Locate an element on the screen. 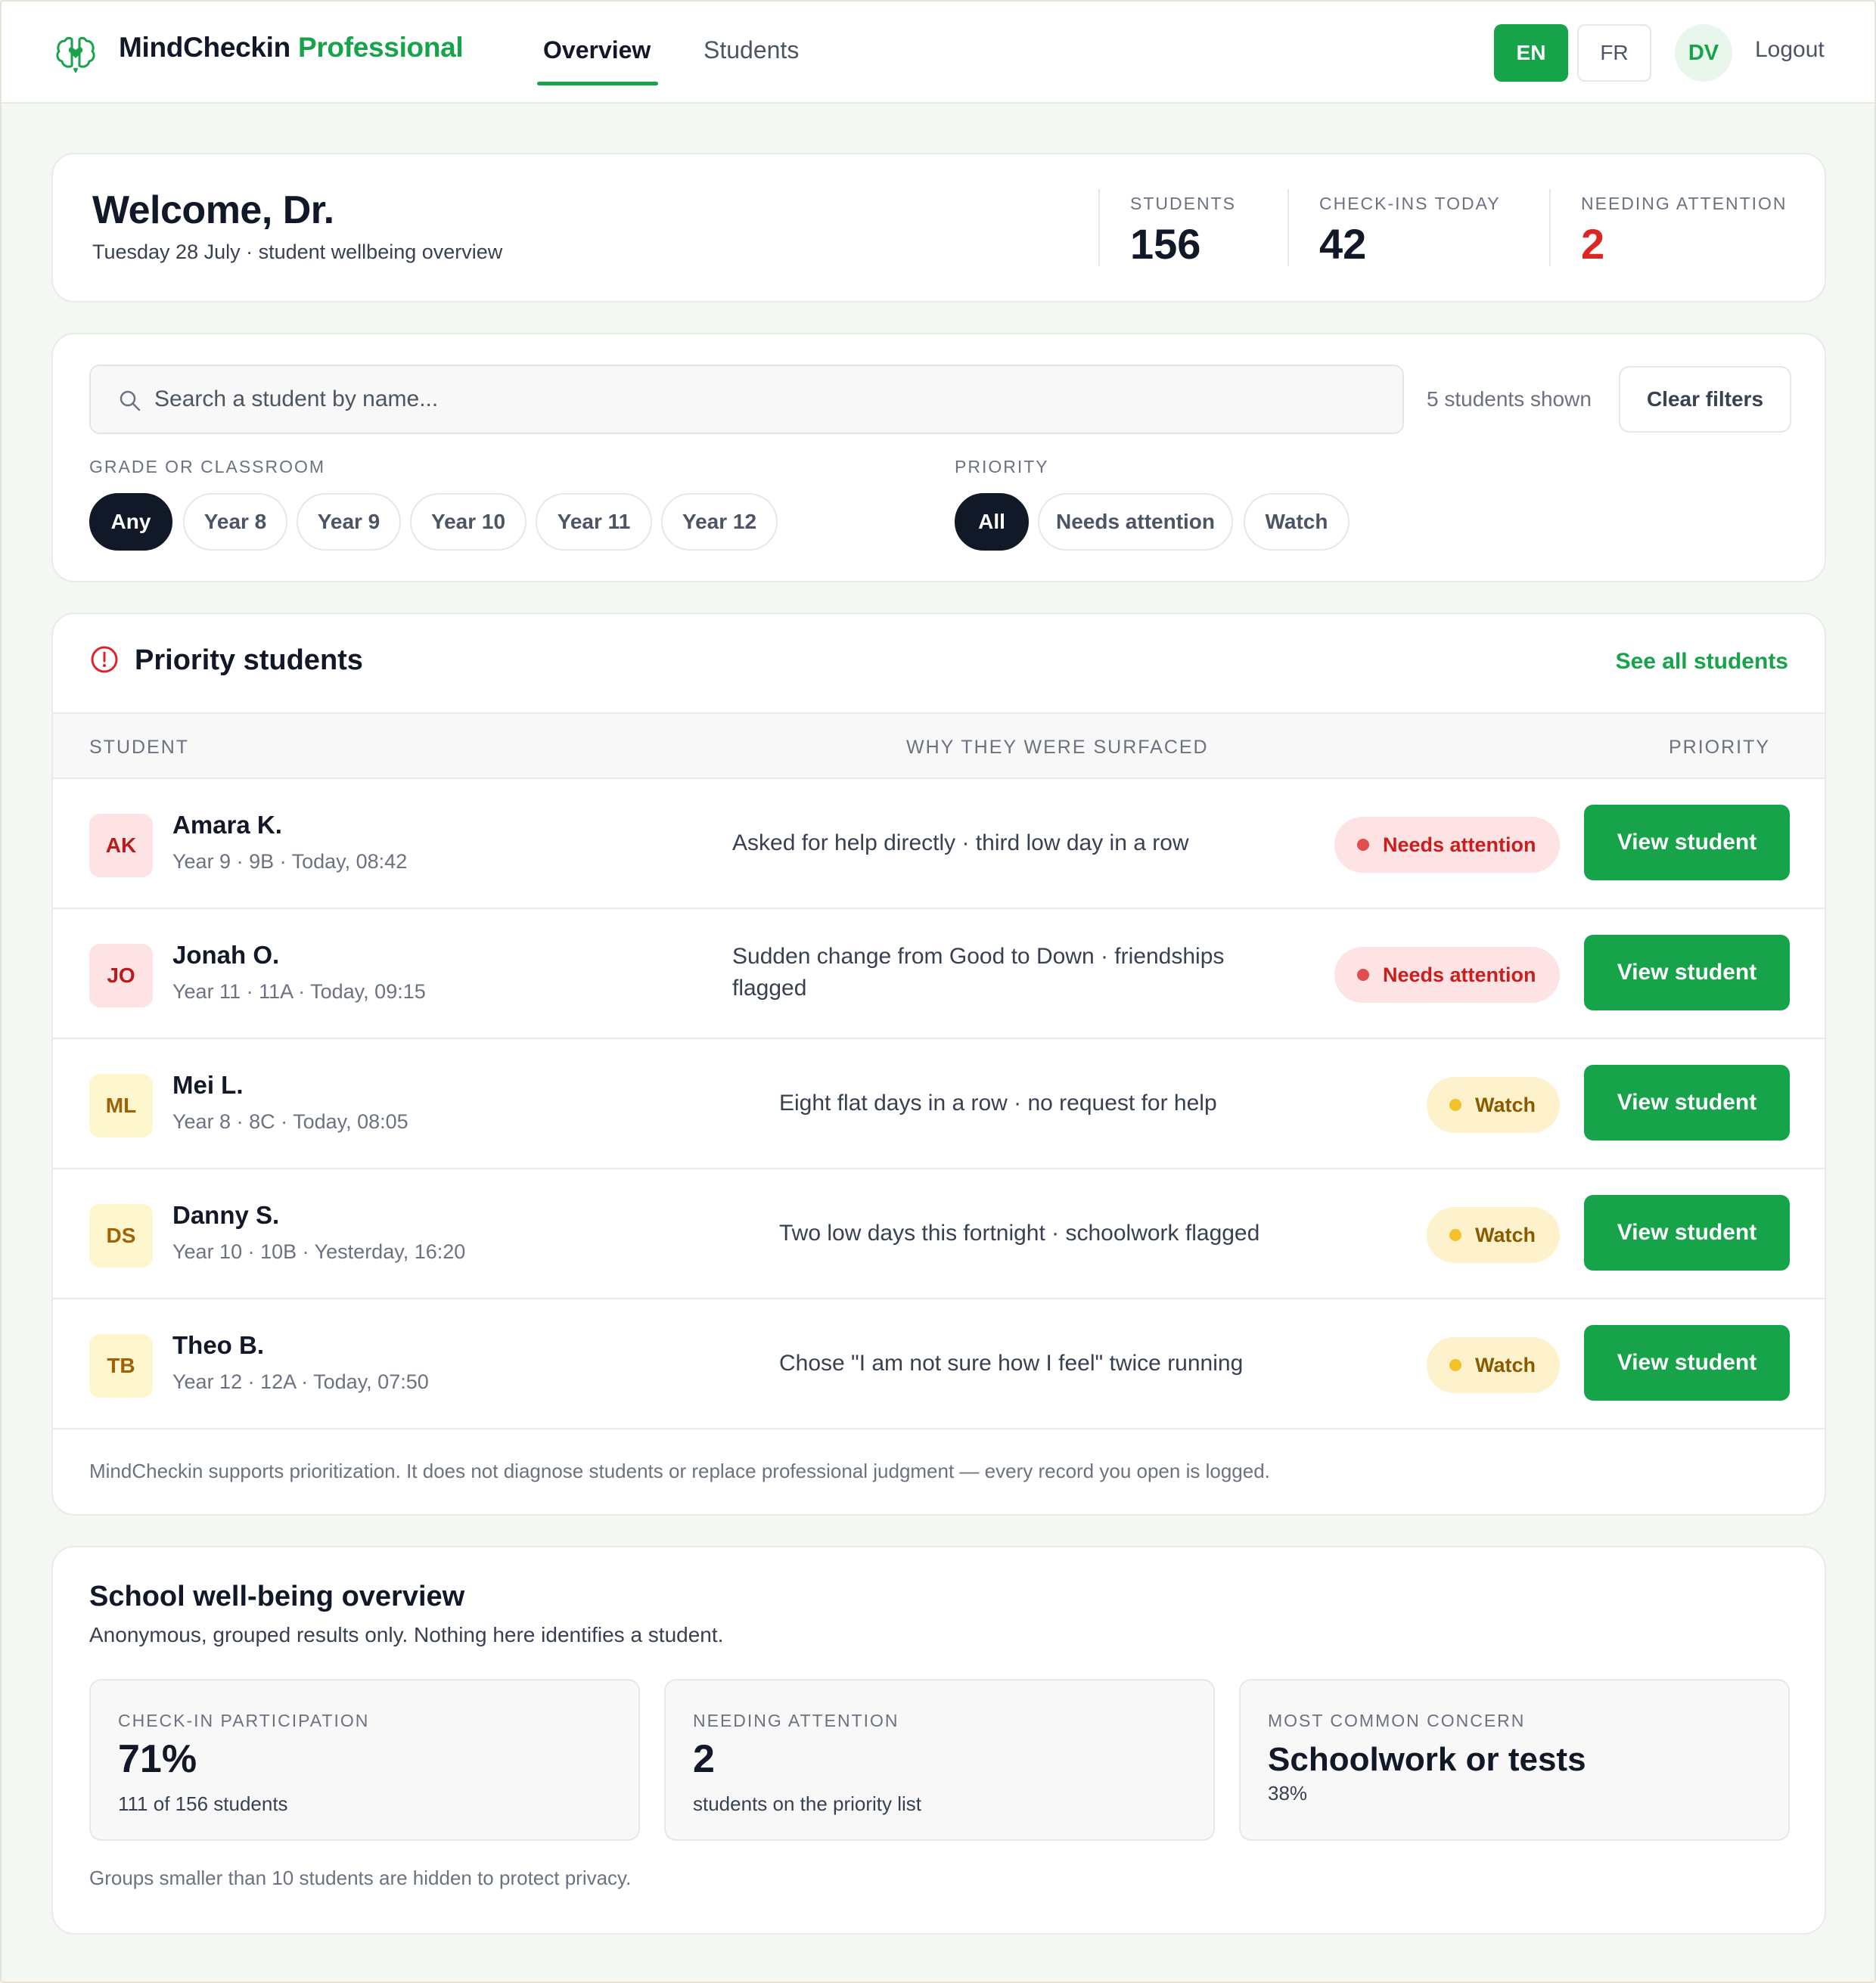 The width and height of the screenshot is (1876, 1983). chip-grade-any: Any is located at coordinates (130, 522).